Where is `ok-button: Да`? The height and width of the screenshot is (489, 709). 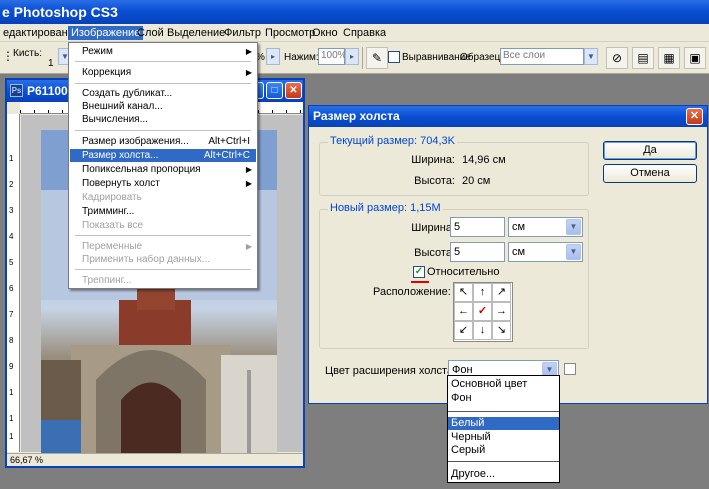
ok-button: Да is located at coordinates (650, 150).